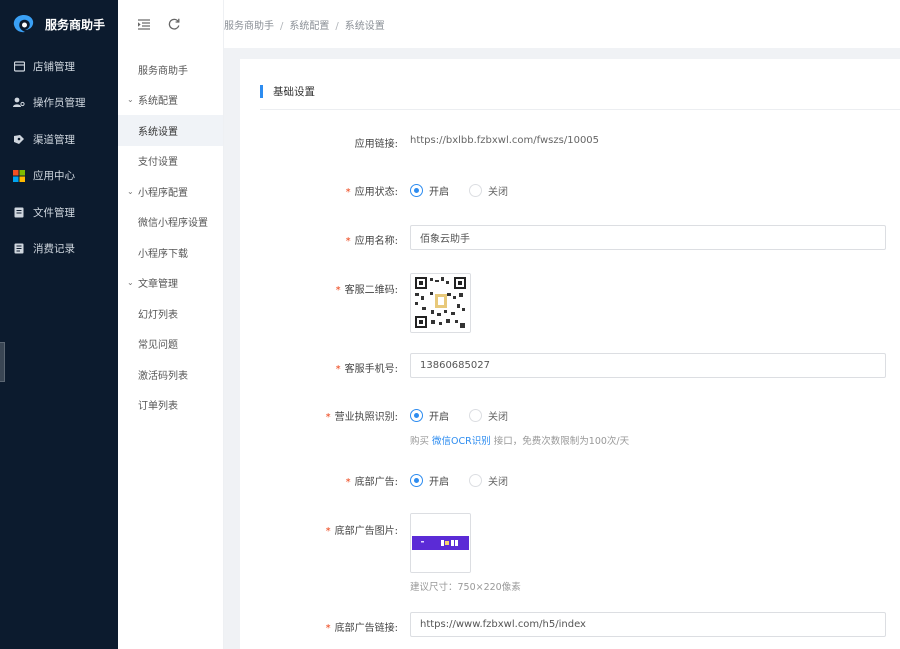 This screenshot has width=900, height=649. What do you see at coordinates (488, 480) in the screenshot?
I see `bottom-ad-off-radio: 关闭` at bounding box center [488, 480].